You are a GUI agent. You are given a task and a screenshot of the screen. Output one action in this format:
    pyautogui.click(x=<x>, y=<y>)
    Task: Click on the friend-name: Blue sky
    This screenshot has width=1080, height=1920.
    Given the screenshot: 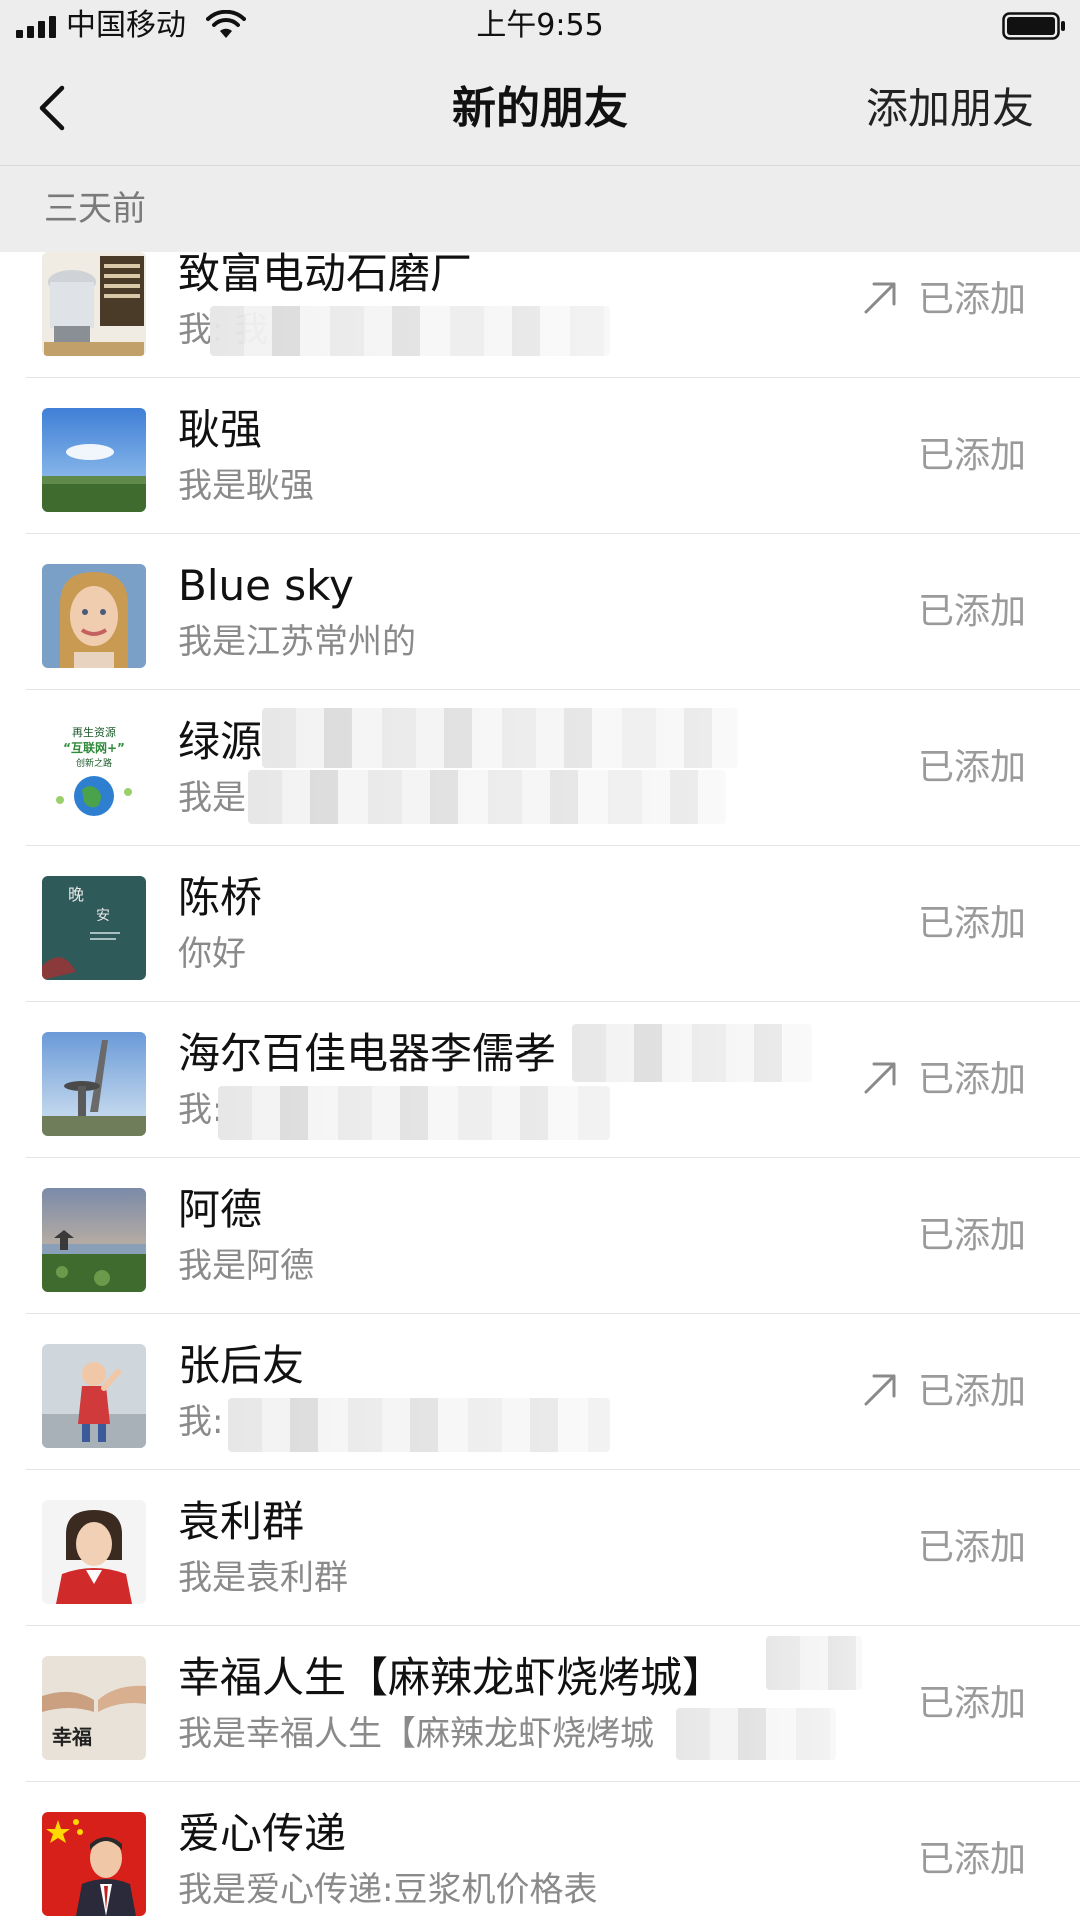 What is the action you would take?
    pyautogui.click(x=266, y=585)
    